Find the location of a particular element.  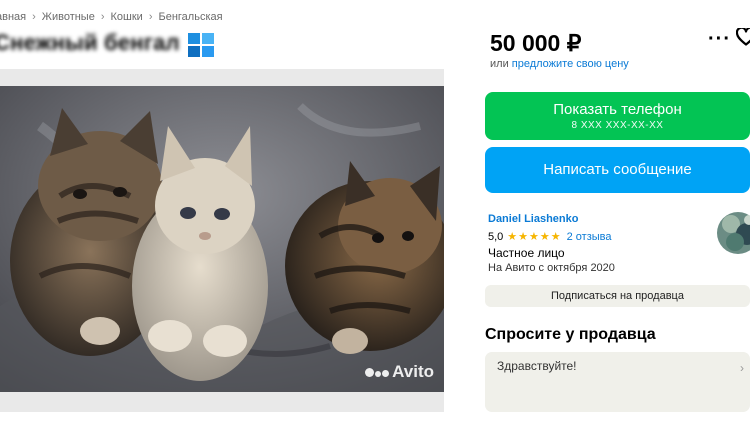

seller-rating: 5,0 ★★★★★ 2 отзыва is located at coordinates (550, 237).